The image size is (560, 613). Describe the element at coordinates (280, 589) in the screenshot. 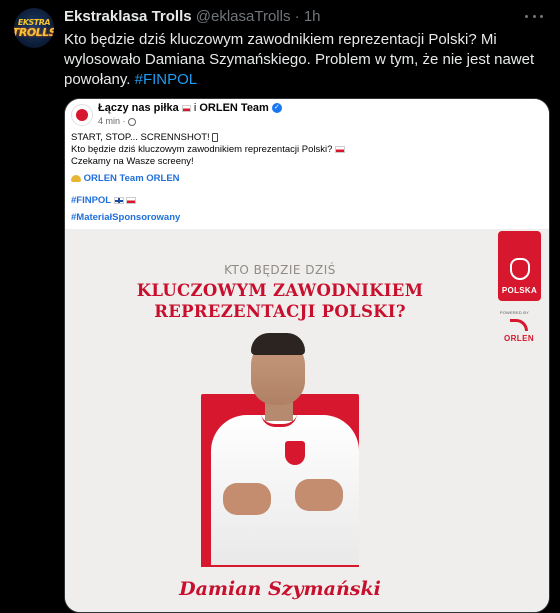

I see `player-name: Damian Szymański` at that location.